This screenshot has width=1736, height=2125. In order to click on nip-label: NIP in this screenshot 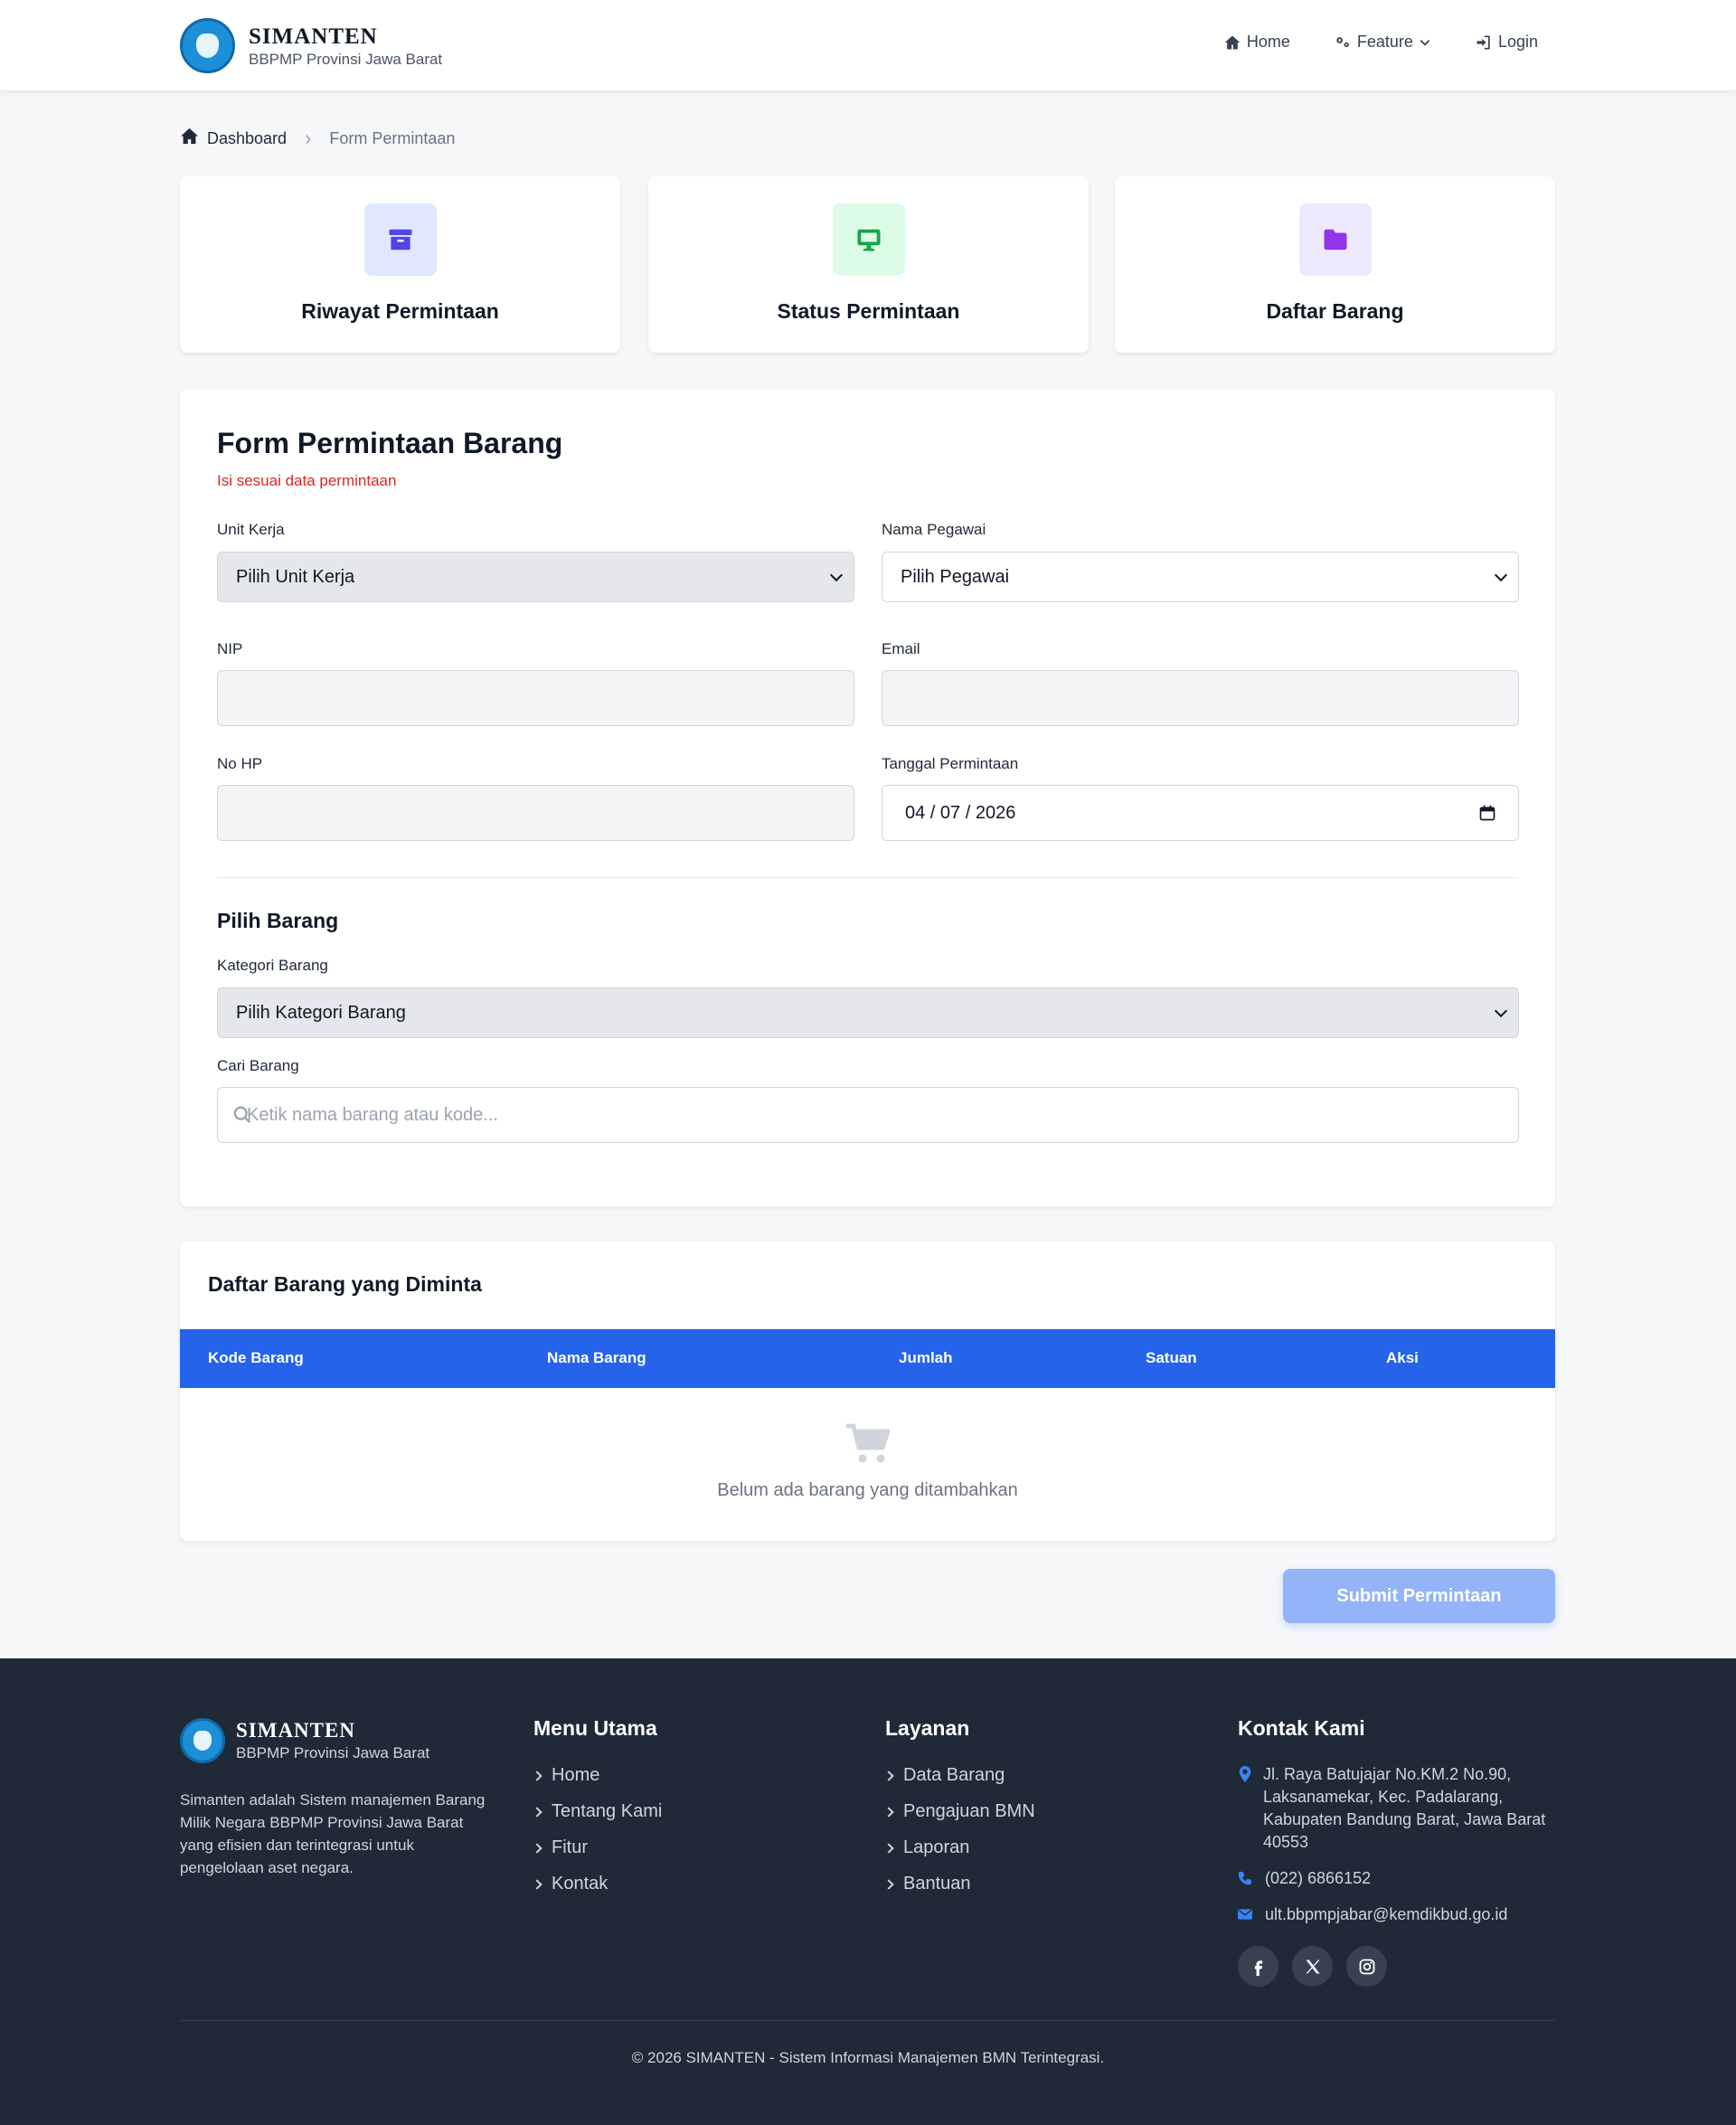, I will do `click(230, 649)`.